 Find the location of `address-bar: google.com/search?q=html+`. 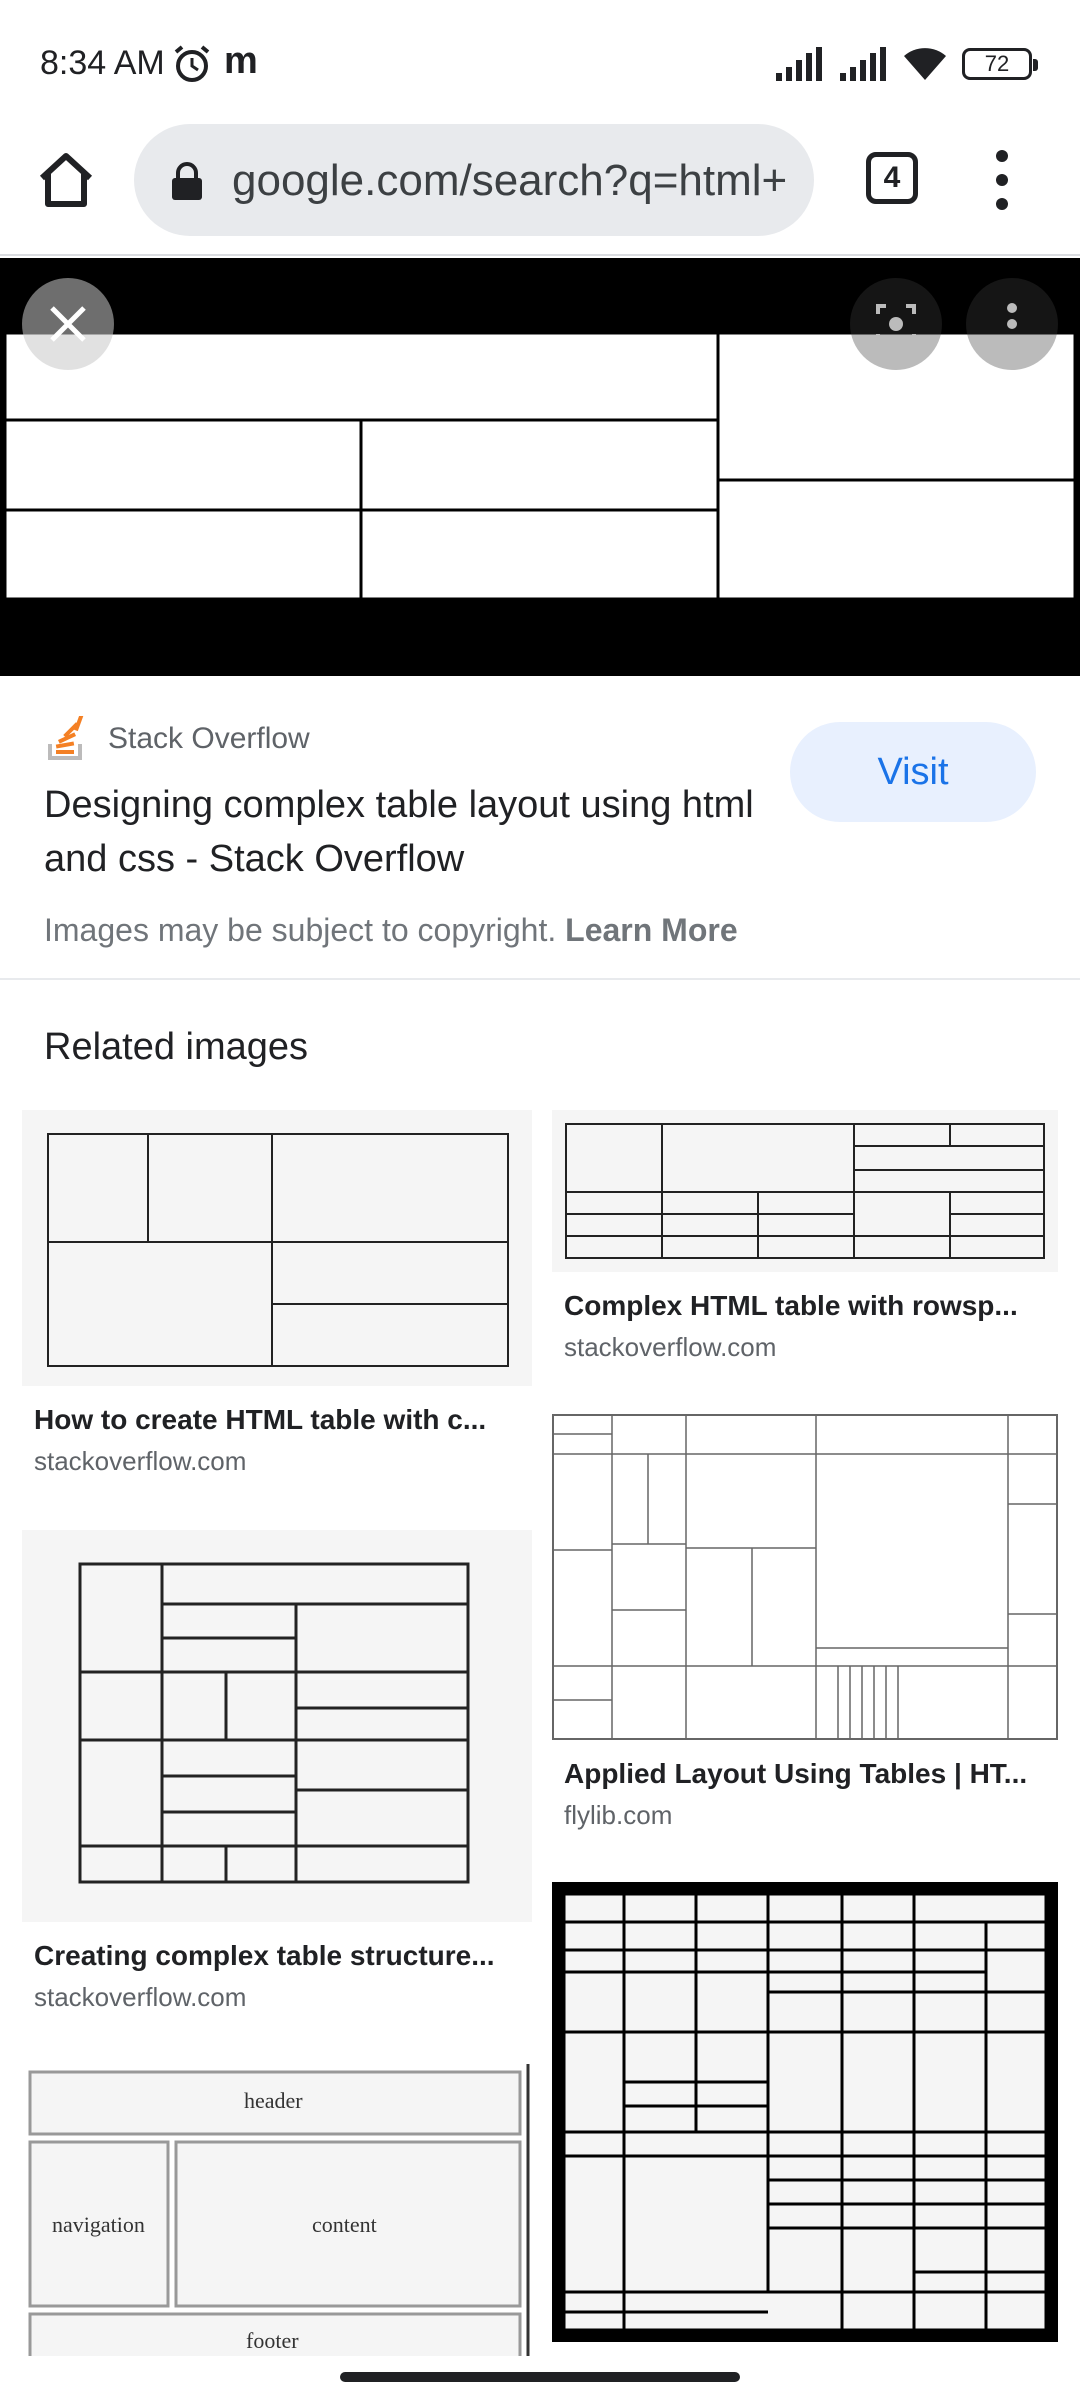

address-bar: google.com/search?q=html+ is located at coordinates (474, 180).